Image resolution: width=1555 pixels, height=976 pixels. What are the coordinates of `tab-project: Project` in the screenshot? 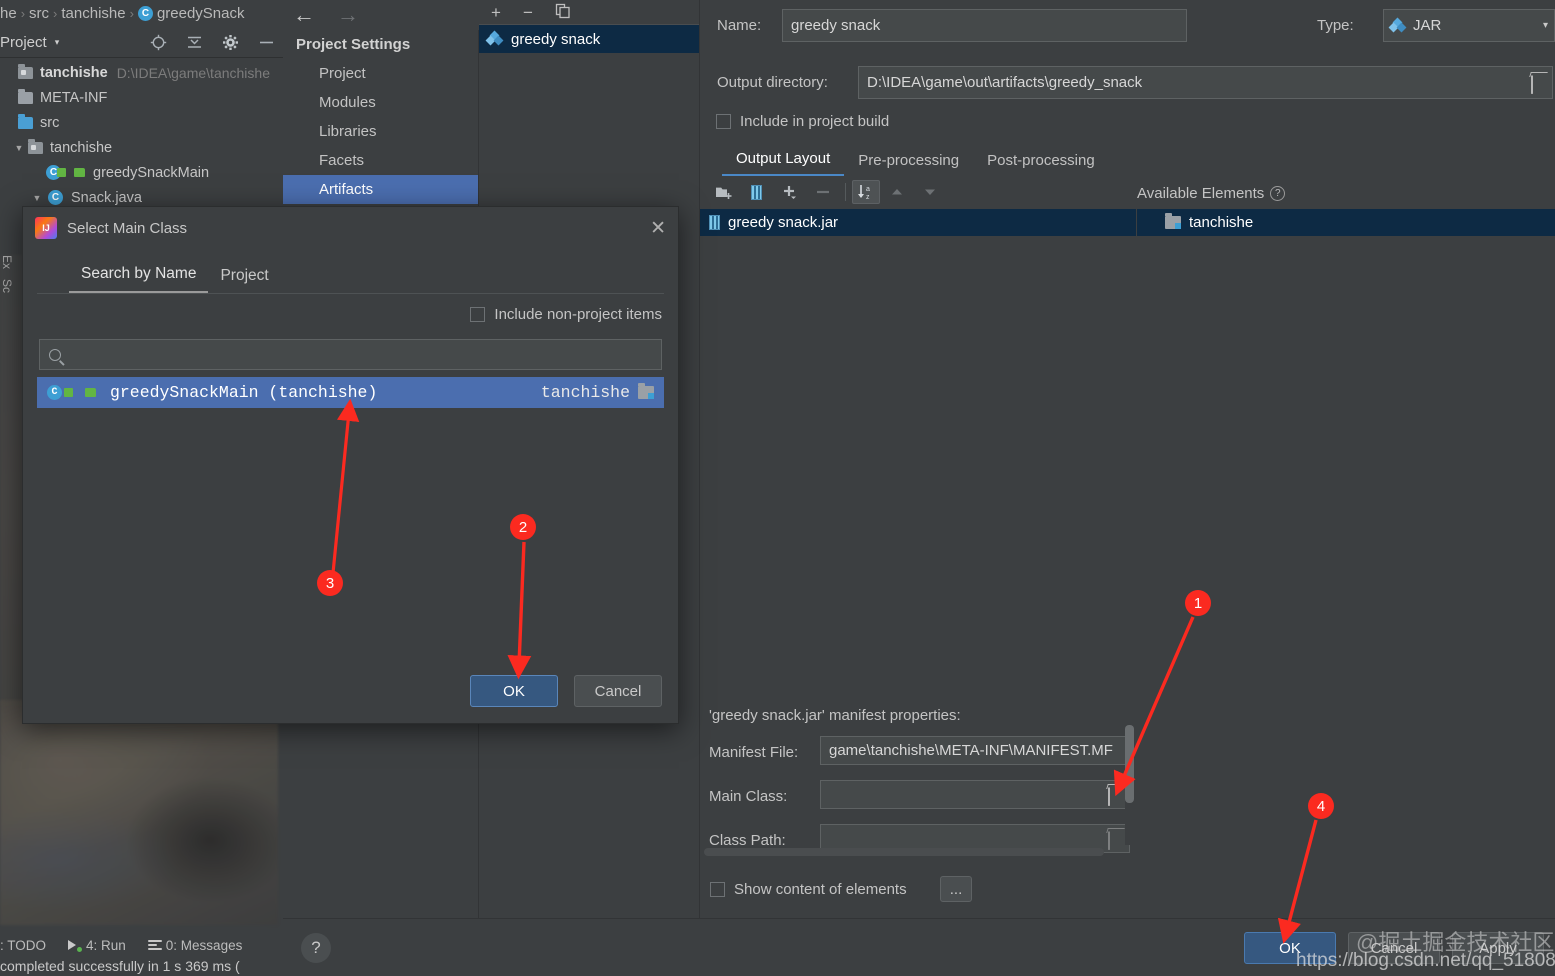 It's located at (244, 278).